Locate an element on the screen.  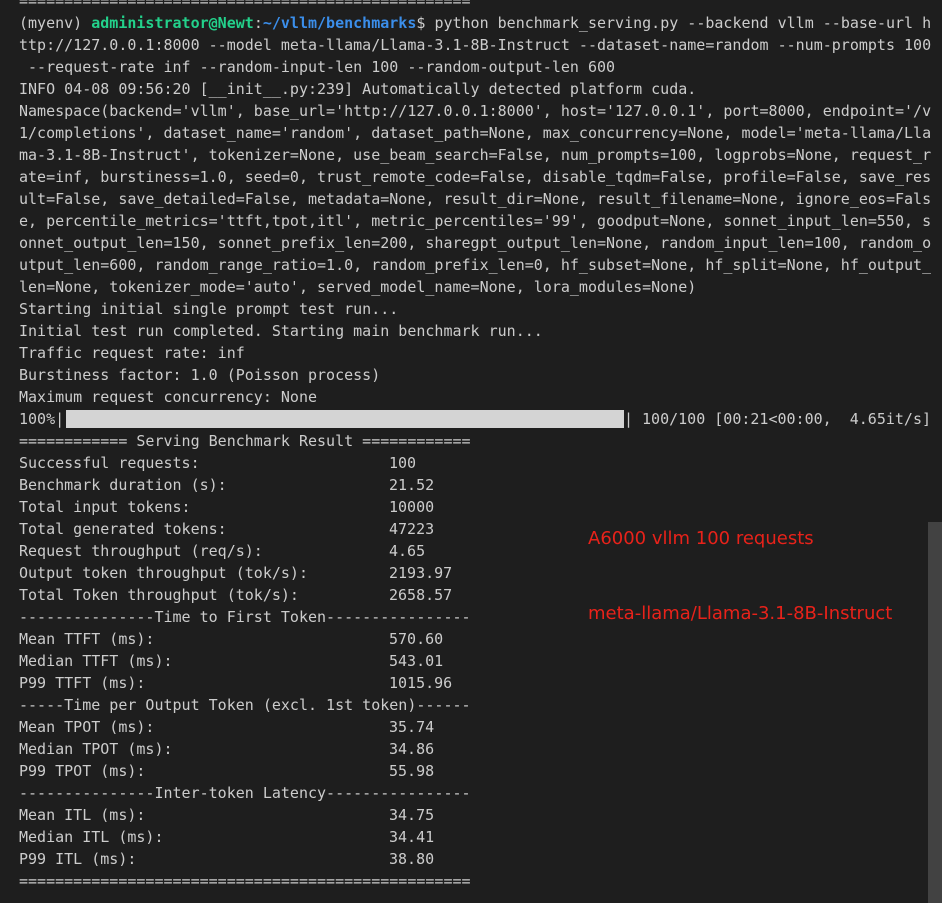
metric-key: Mean TPOT (ms): is located at coordinates (87, 727).